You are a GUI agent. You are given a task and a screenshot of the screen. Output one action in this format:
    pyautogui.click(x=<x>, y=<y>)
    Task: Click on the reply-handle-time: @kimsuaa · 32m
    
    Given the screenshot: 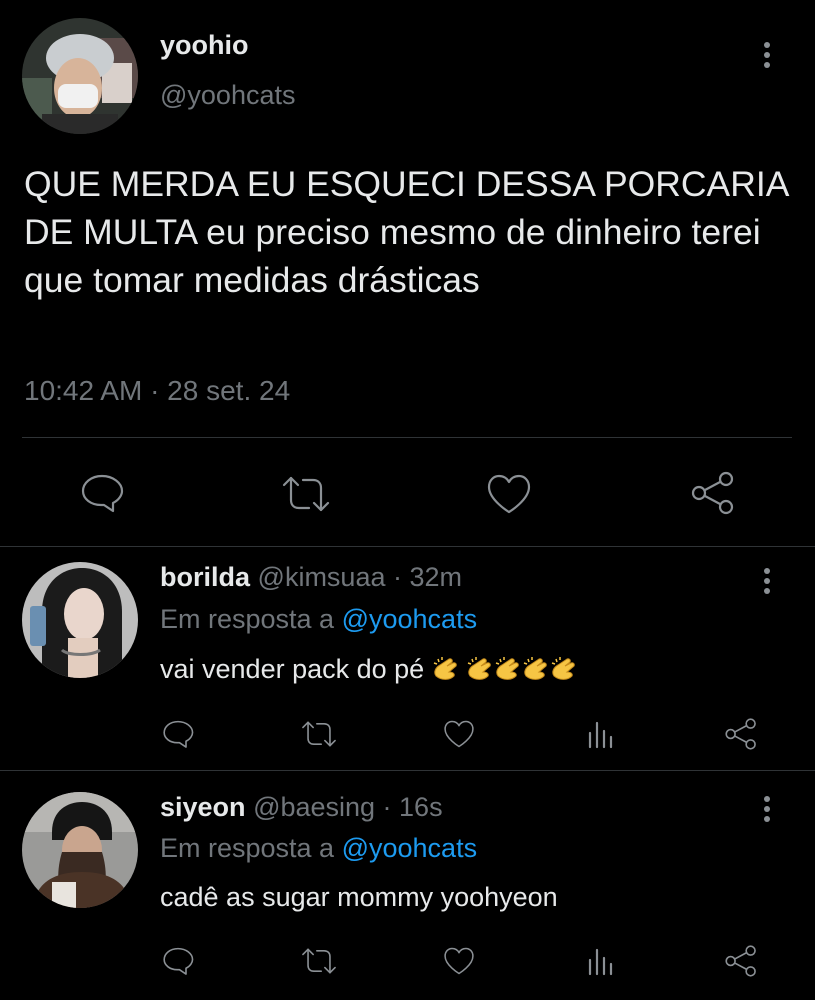 What is the action you would take?
    pyautogui.click(x=360, y=577)
    